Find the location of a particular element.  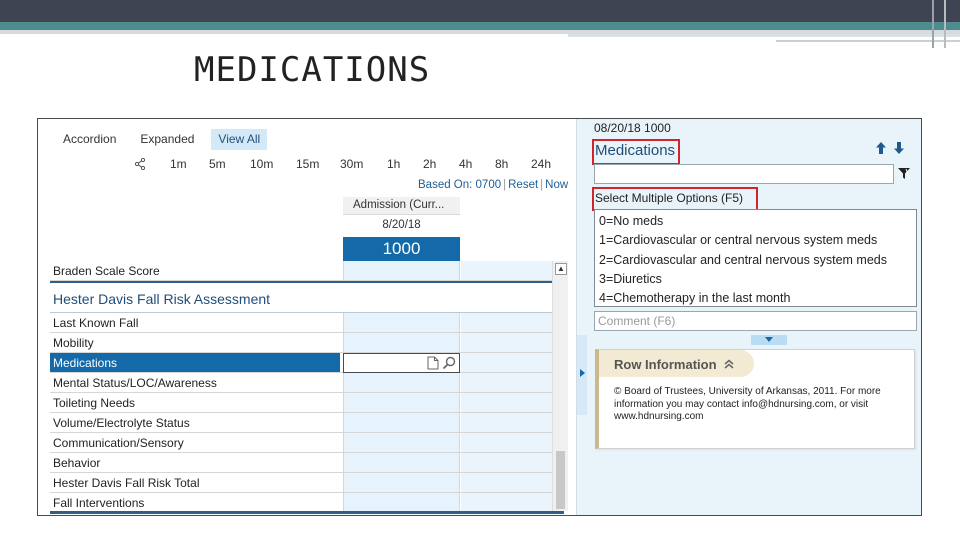

tab-accordion: Accordion is located at coordinates (89, 139).